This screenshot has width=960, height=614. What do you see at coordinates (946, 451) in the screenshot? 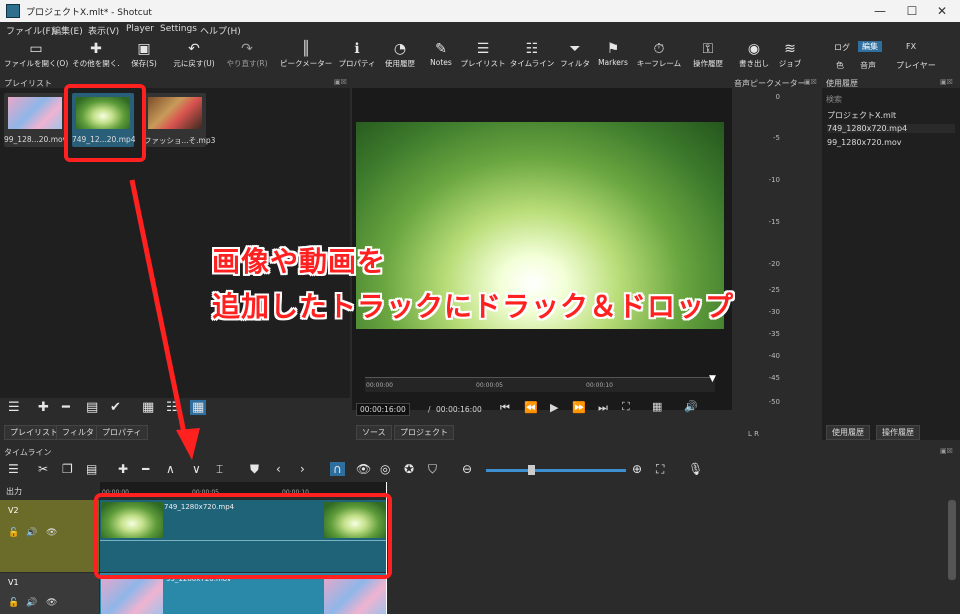
I see `timeline-dock-icon: ▣☒` at bounding box center [946, 451].